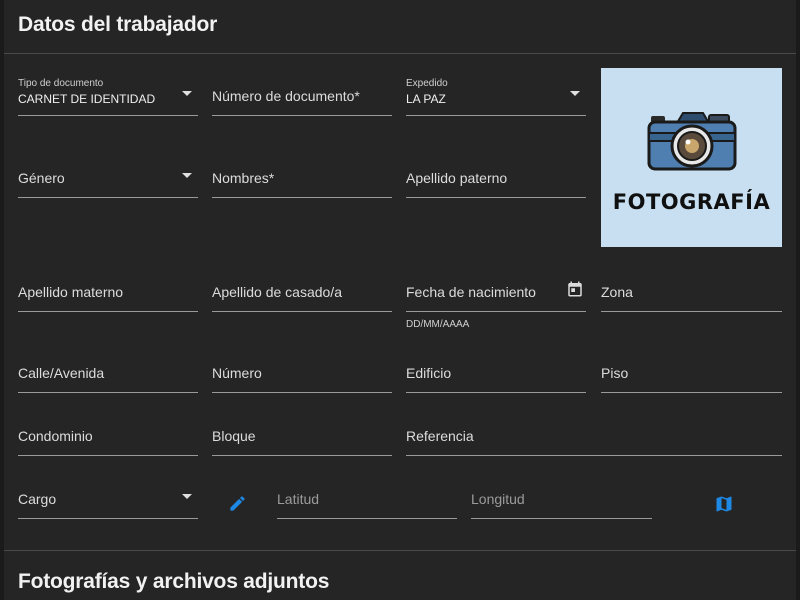 The image size is (800, 600). Describe the element at coordinates (724, 504) in the screenshot. I see `map-icon` at that location.